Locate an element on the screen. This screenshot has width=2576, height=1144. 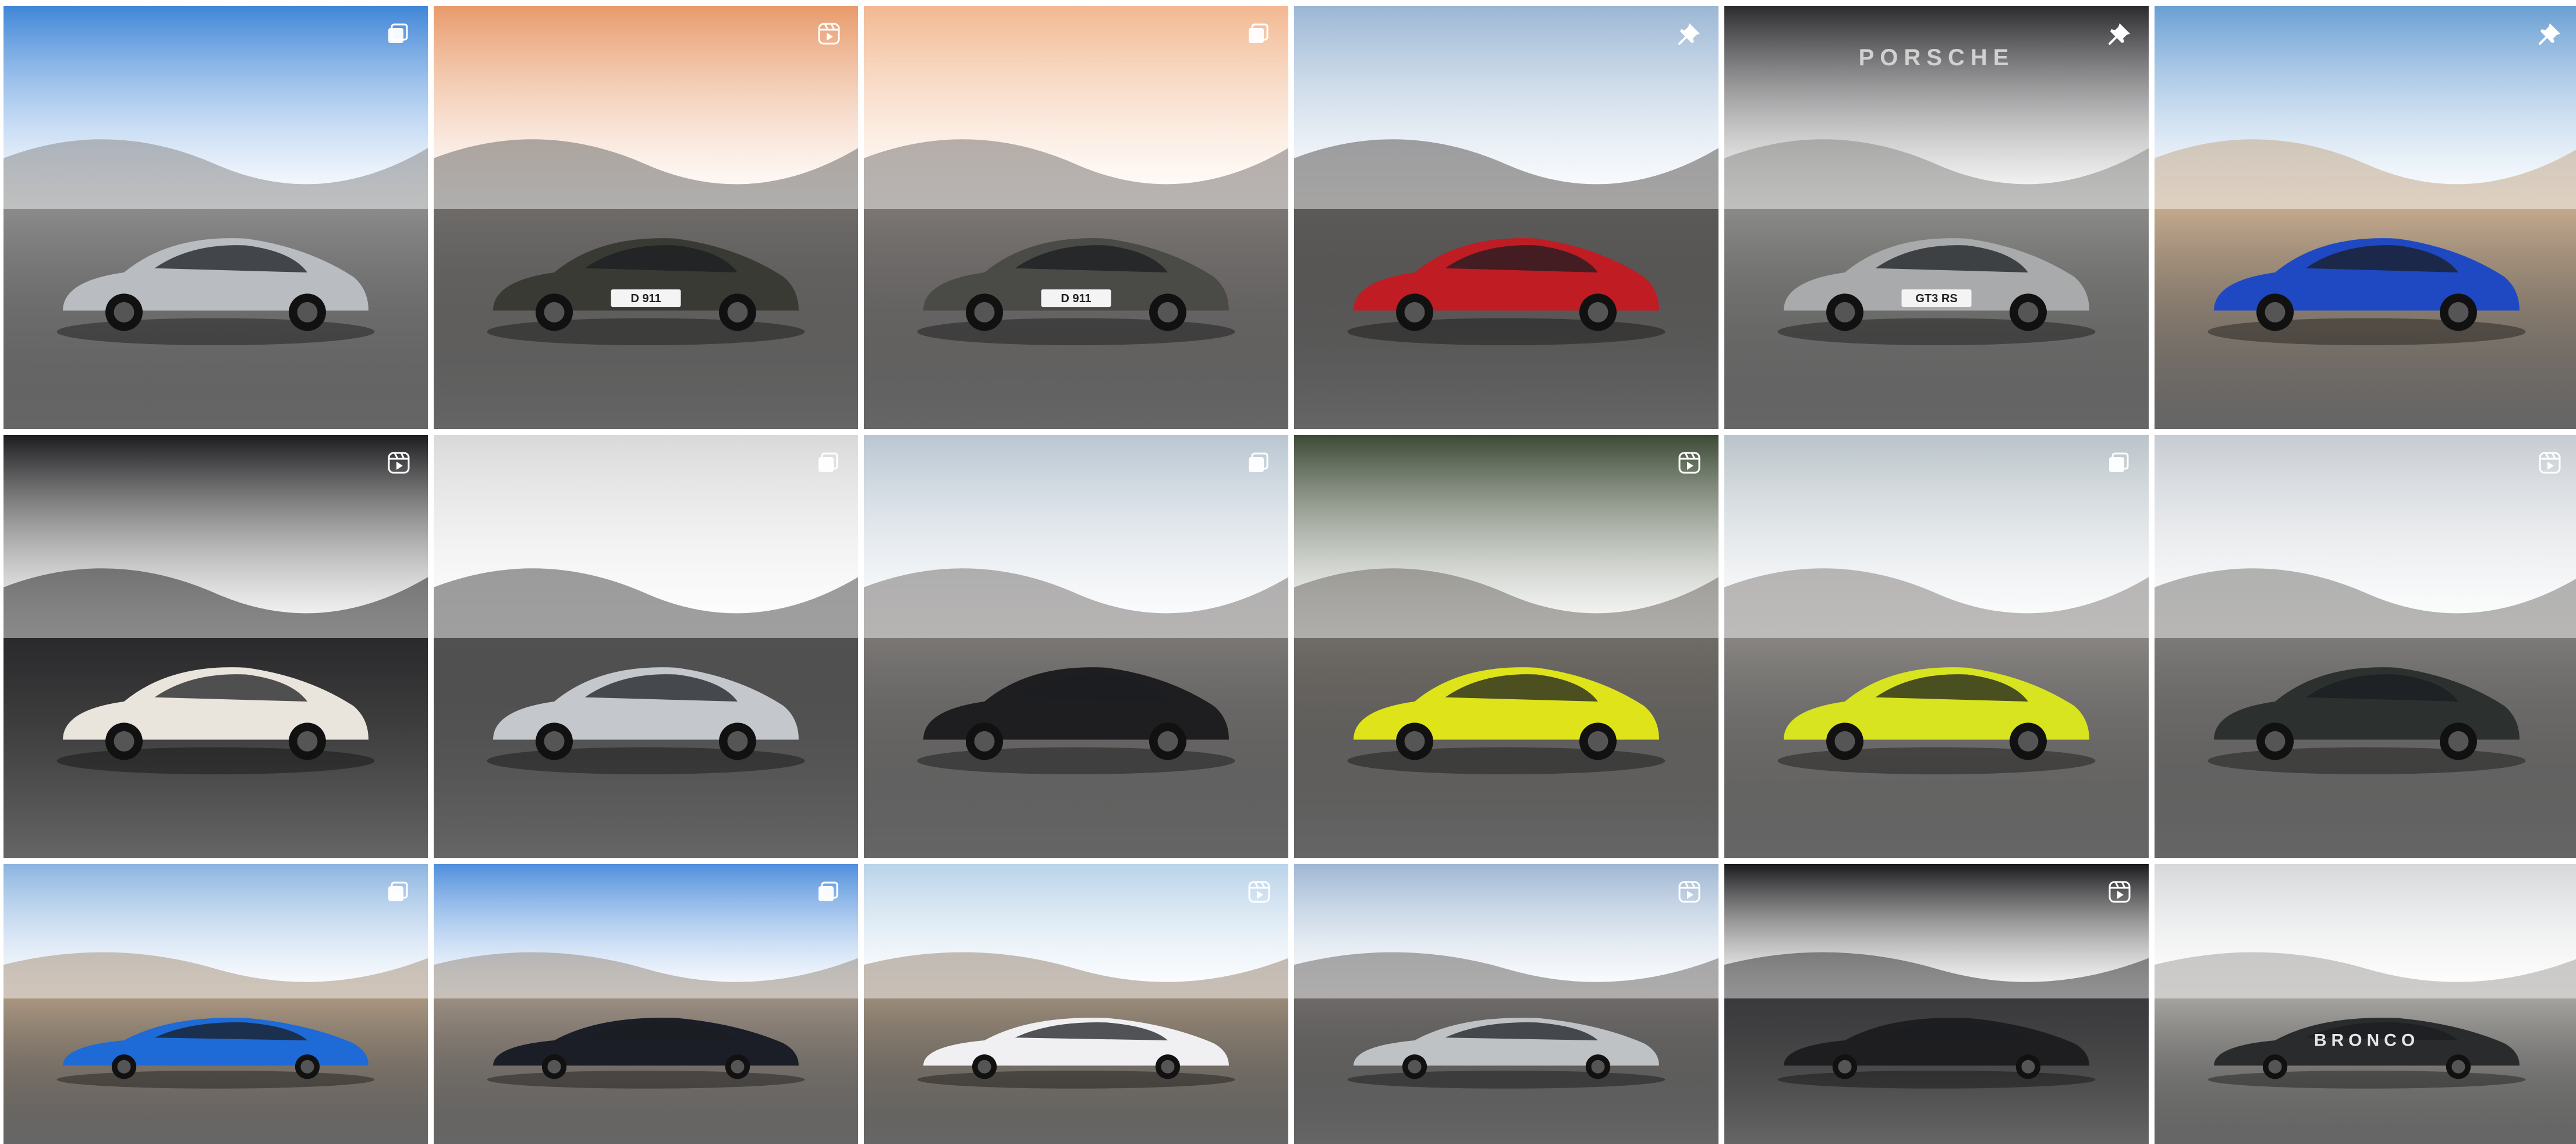
post-tile: GT3 RS PORSCHE is located at coordinates (1936, 217).